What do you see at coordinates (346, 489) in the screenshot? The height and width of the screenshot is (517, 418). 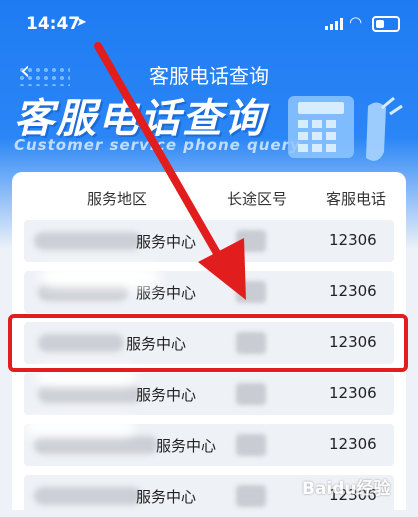 I see `watermark: Baidu经验` at bounding box center [346, 489].